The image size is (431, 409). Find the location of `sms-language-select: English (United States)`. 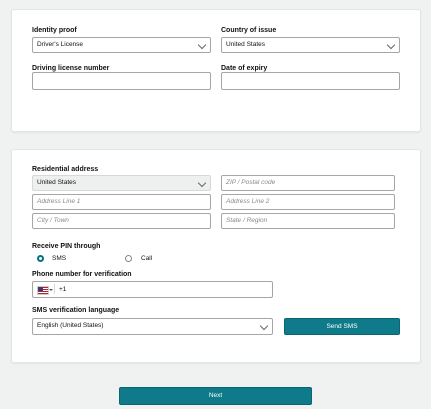

sms-language-select: English (United States) is located at coordinates (152, 326).